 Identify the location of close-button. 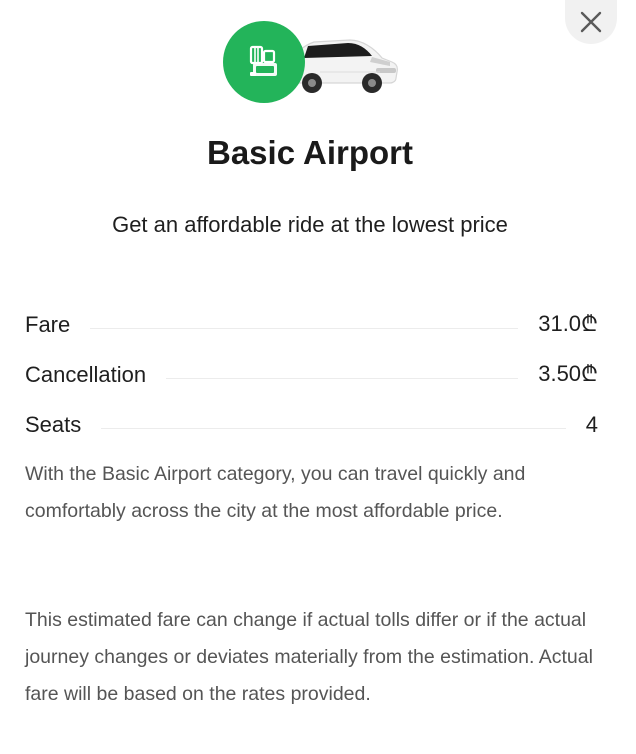
(591, 22).